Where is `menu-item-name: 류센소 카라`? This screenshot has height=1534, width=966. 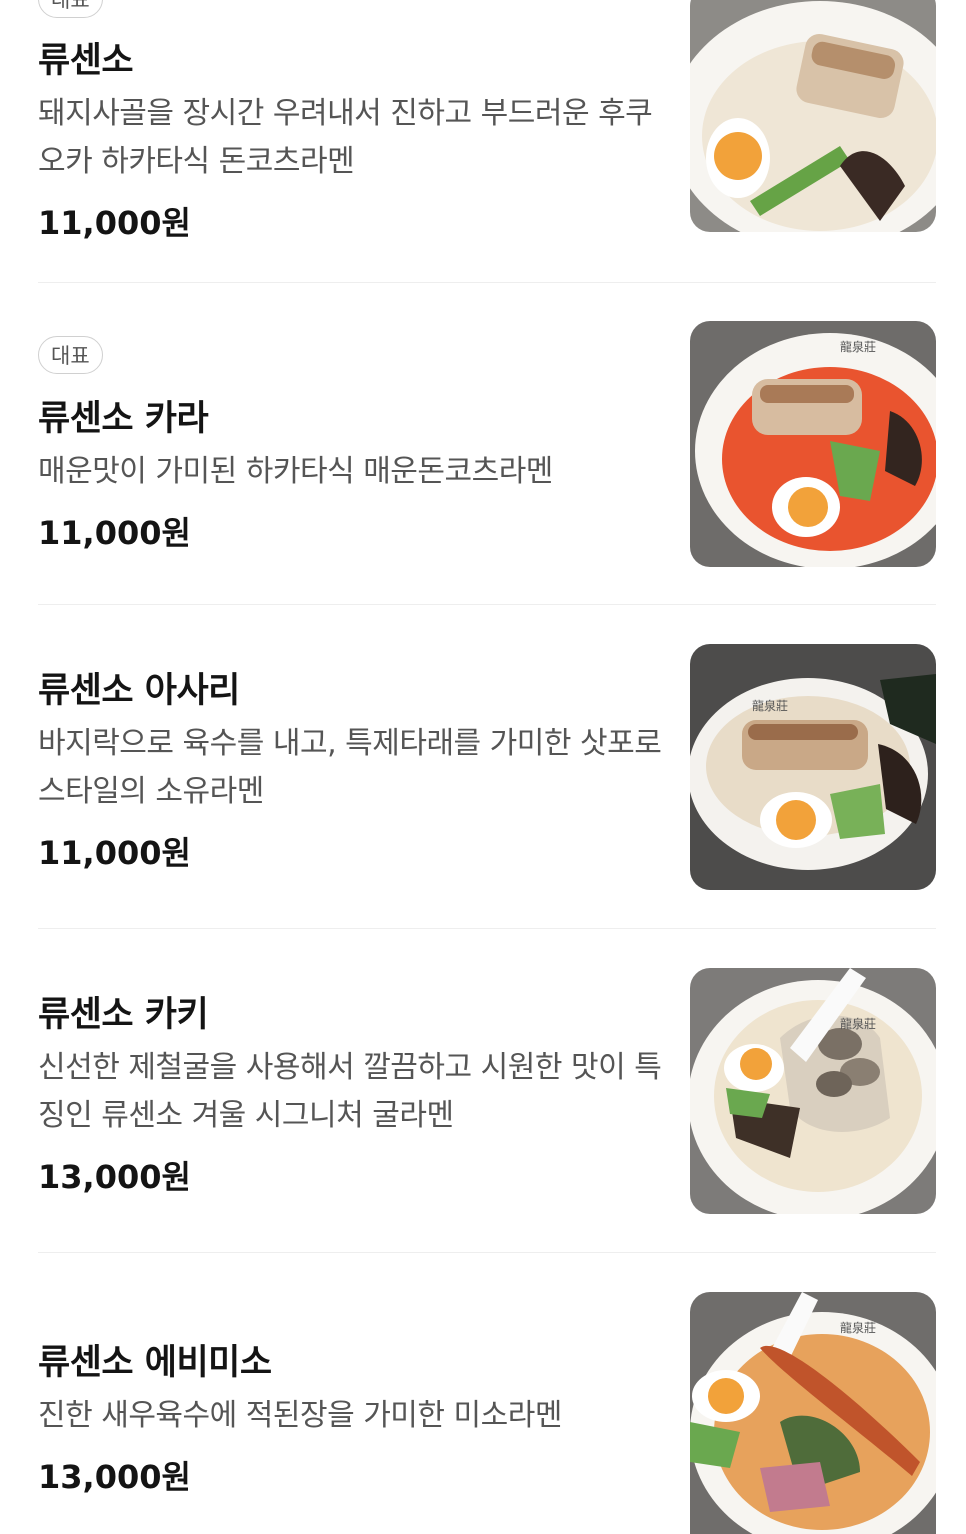
menu-item-name: 류센소 카라 is located at coordinates (123, 419).